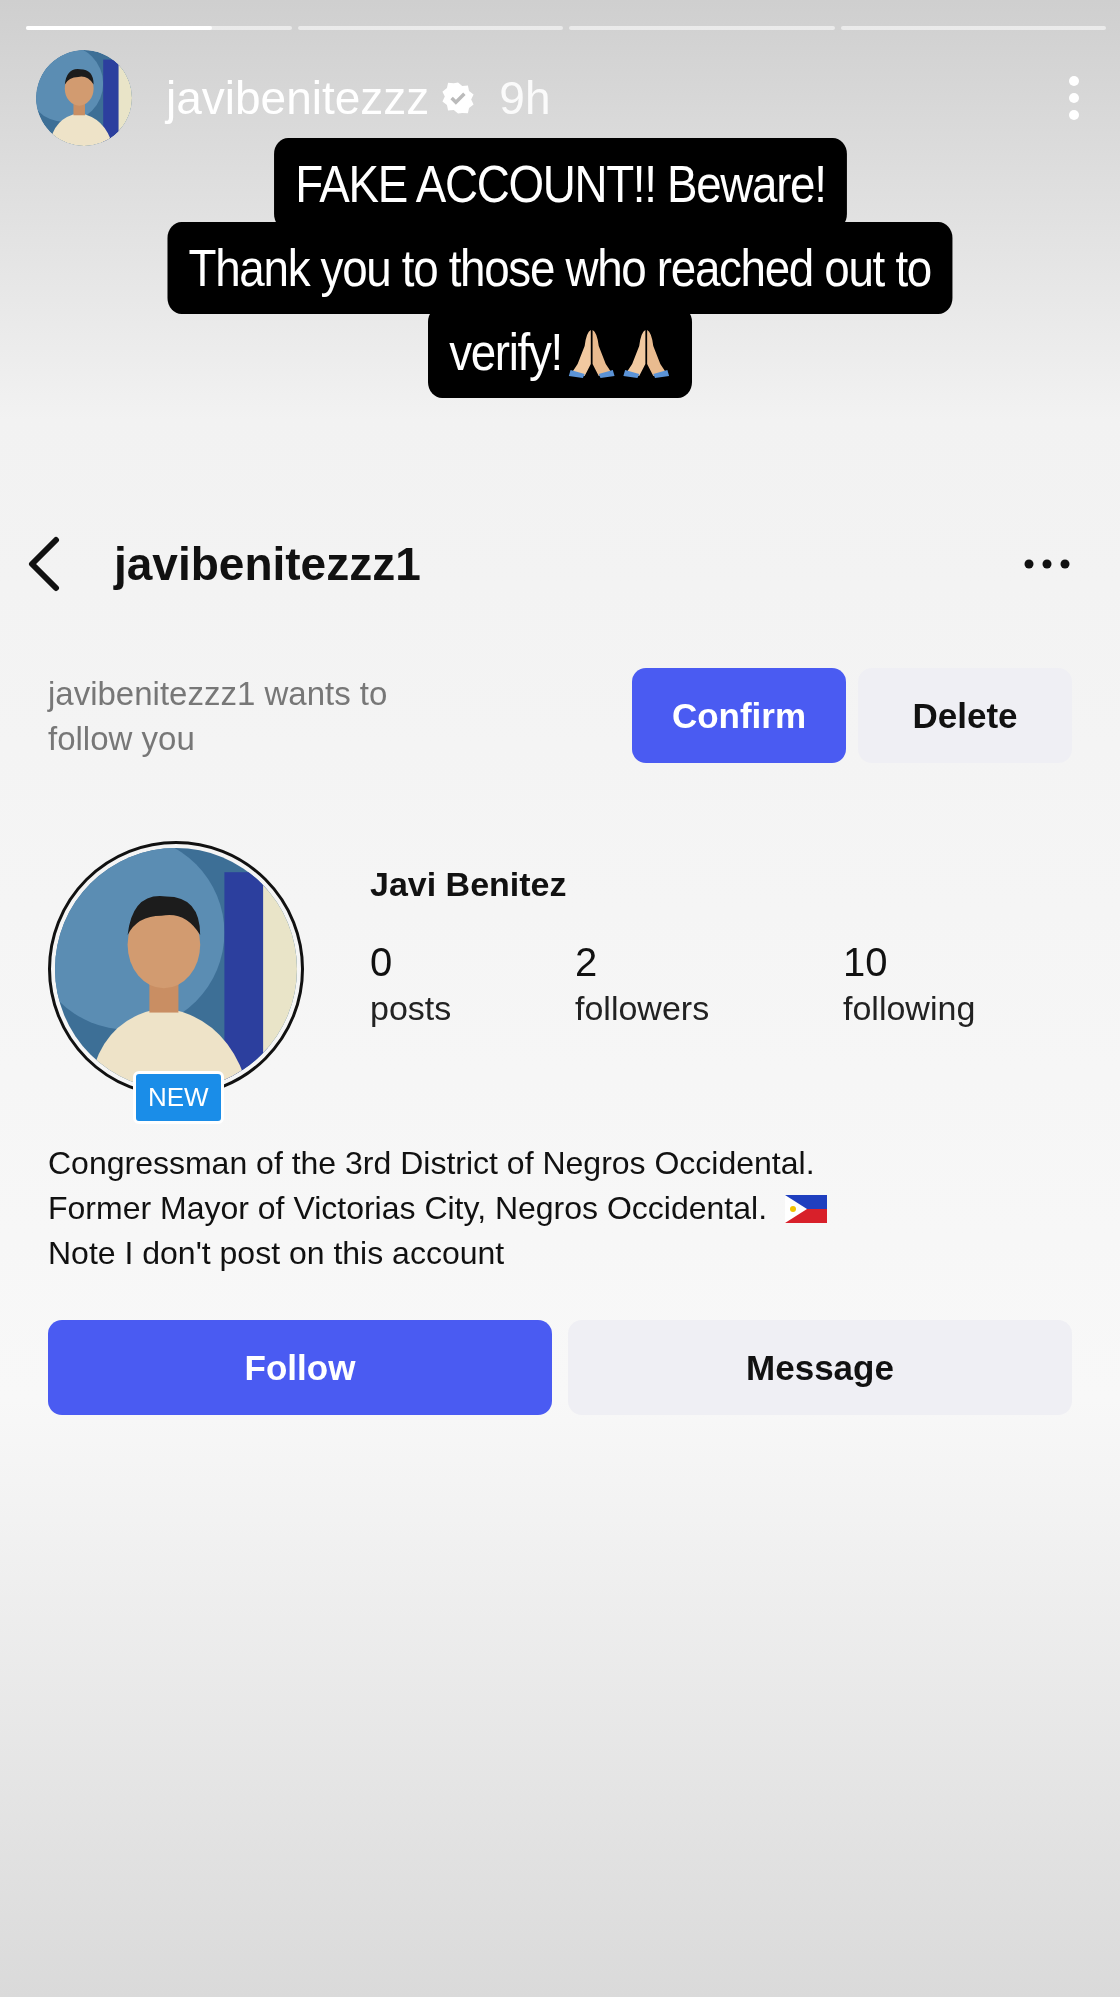  Describe the element at coordinates (643, 1008) in the screenshot. I see `stat-label: followers` at that location.